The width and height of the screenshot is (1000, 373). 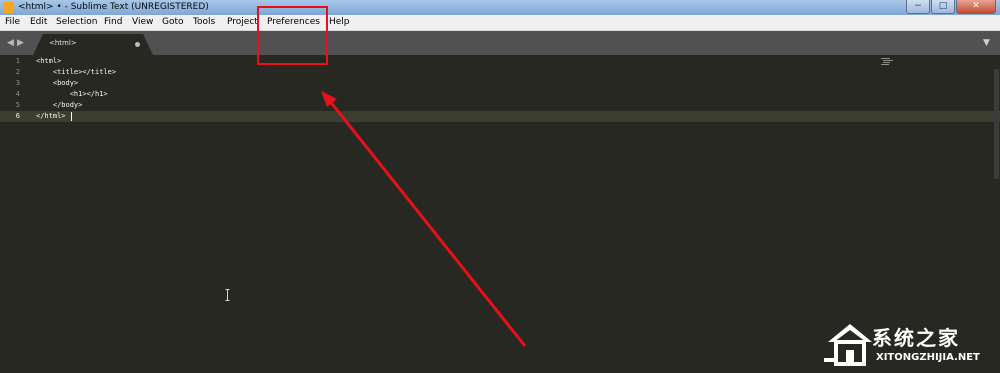 What do you see at coordinates (76, 22) in the screenshot?
I see `menu-selection: Selection` at bounding box center [76, 22].